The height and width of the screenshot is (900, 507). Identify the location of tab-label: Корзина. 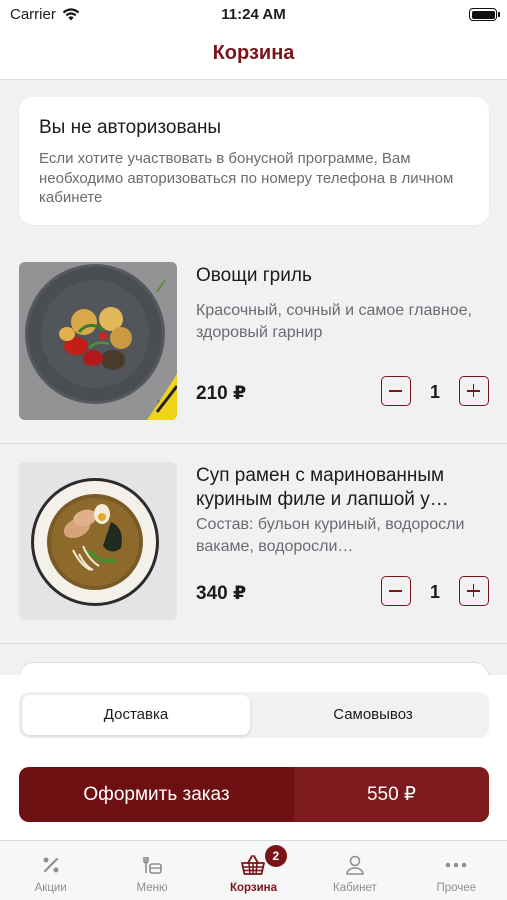
(253, 888).